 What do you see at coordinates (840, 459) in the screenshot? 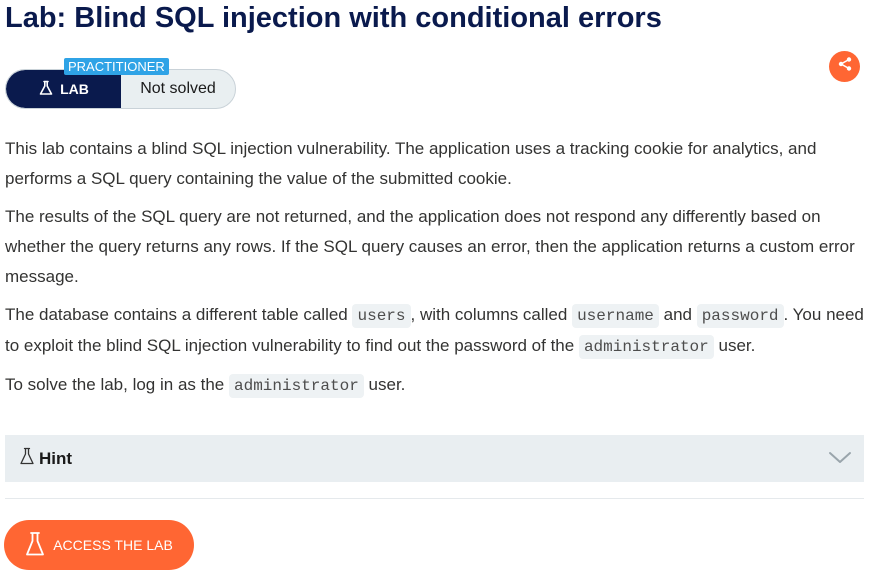
I see `chevron-down-icon` at bounding box center [840, 459].